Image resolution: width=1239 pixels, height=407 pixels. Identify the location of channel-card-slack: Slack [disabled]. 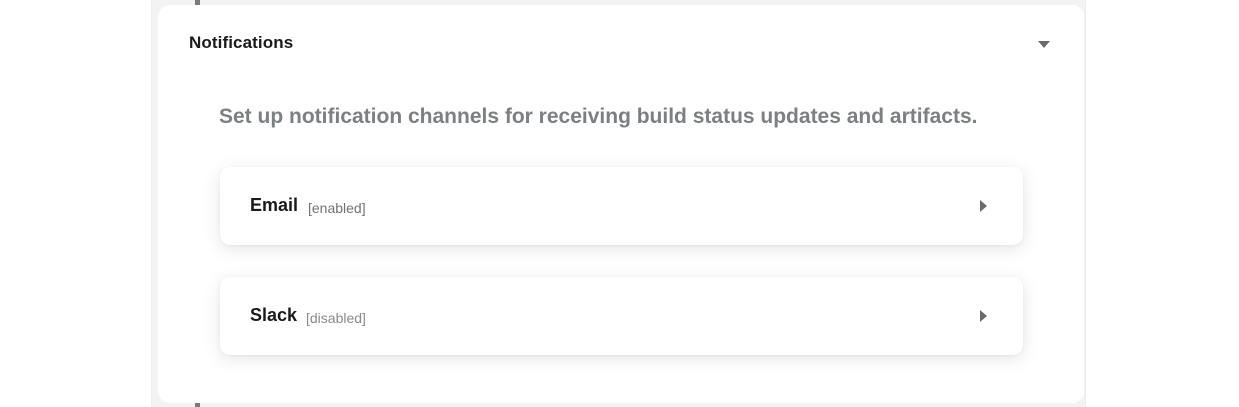
(621, 316).